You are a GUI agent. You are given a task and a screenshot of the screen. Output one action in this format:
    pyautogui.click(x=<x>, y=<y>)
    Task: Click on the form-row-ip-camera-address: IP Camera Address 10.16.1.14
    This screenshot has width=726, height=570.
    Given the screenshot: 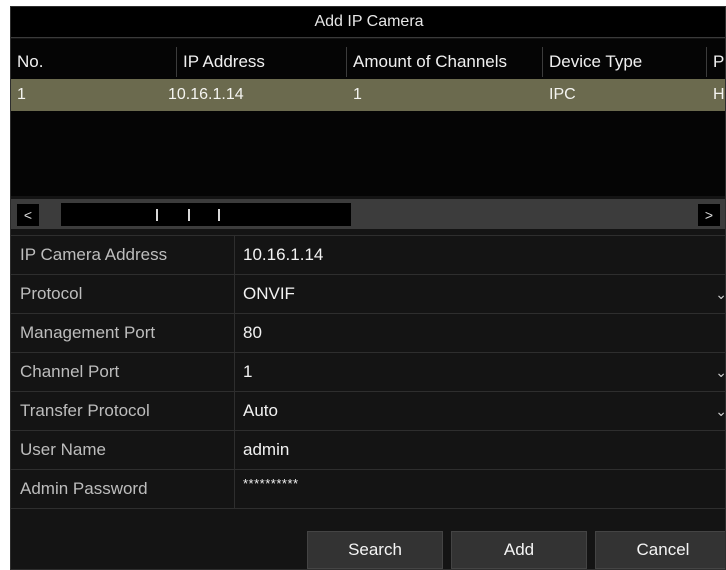 What is the action you would take?
    pyautogui.click(x=368, y=254)
    